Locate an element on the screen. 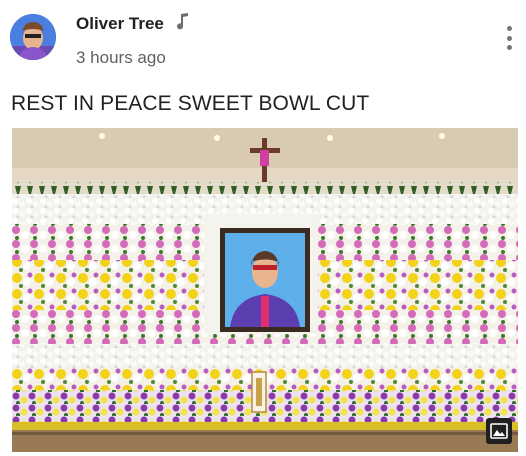 Image resolution: width=526 pixels, height=456 pixels. avatar is located at coordinates (33, 37).